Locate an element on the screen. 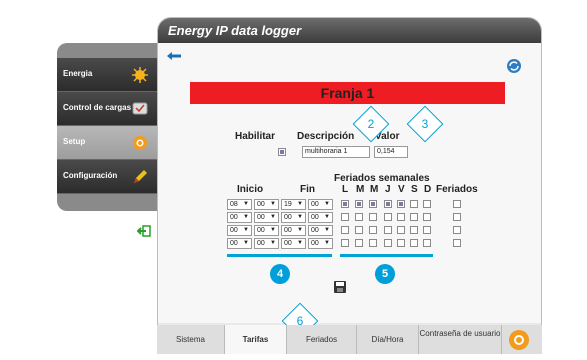  sidebar-item-setup: Setup is located at coordinates (107, 143).